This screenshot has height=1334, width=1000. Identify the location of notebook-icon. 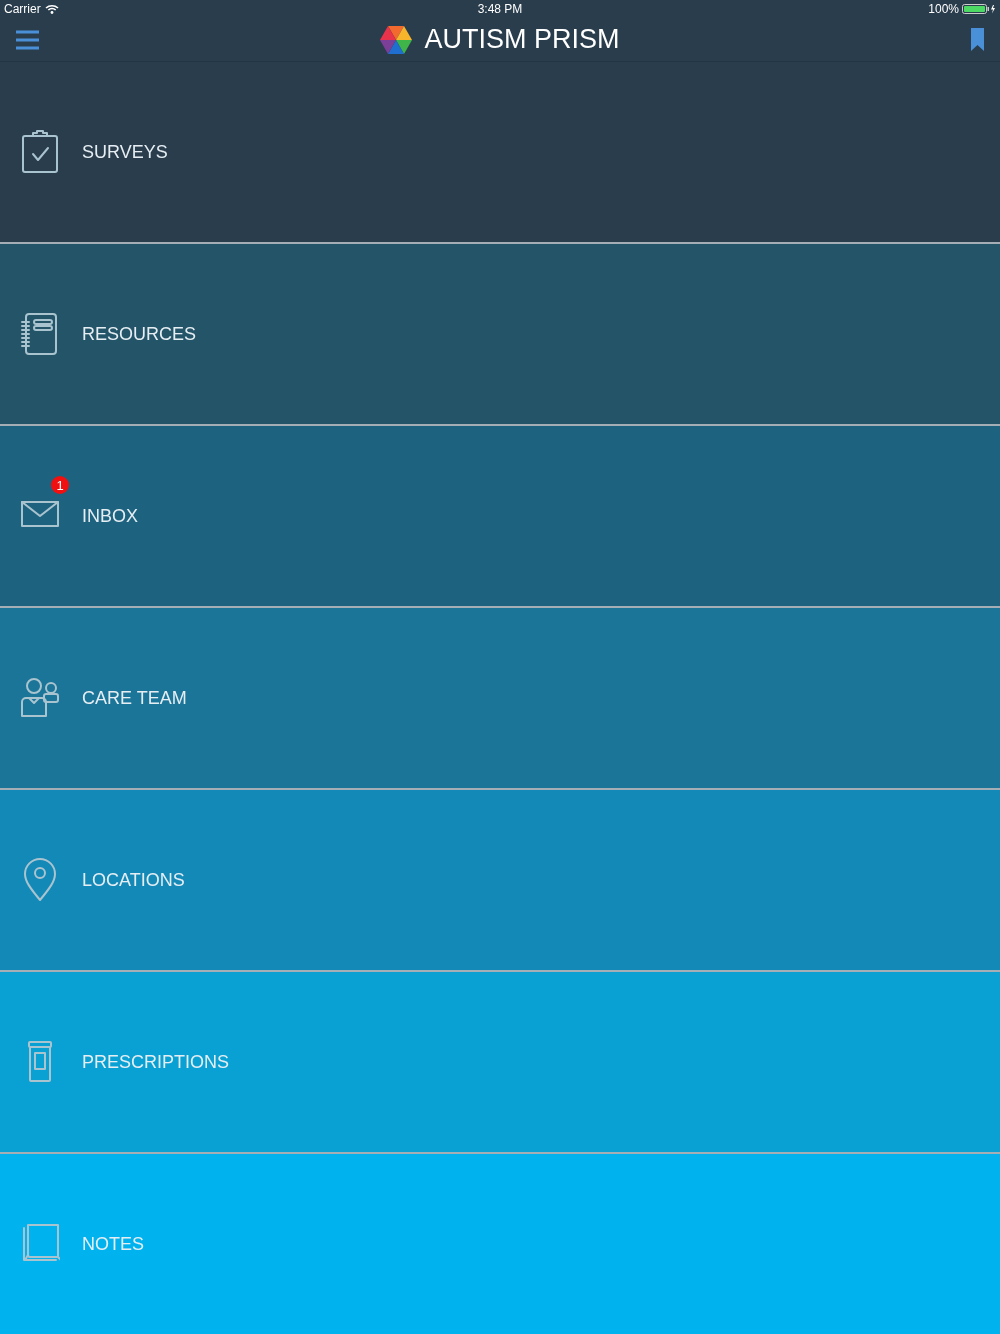
(40, 334).